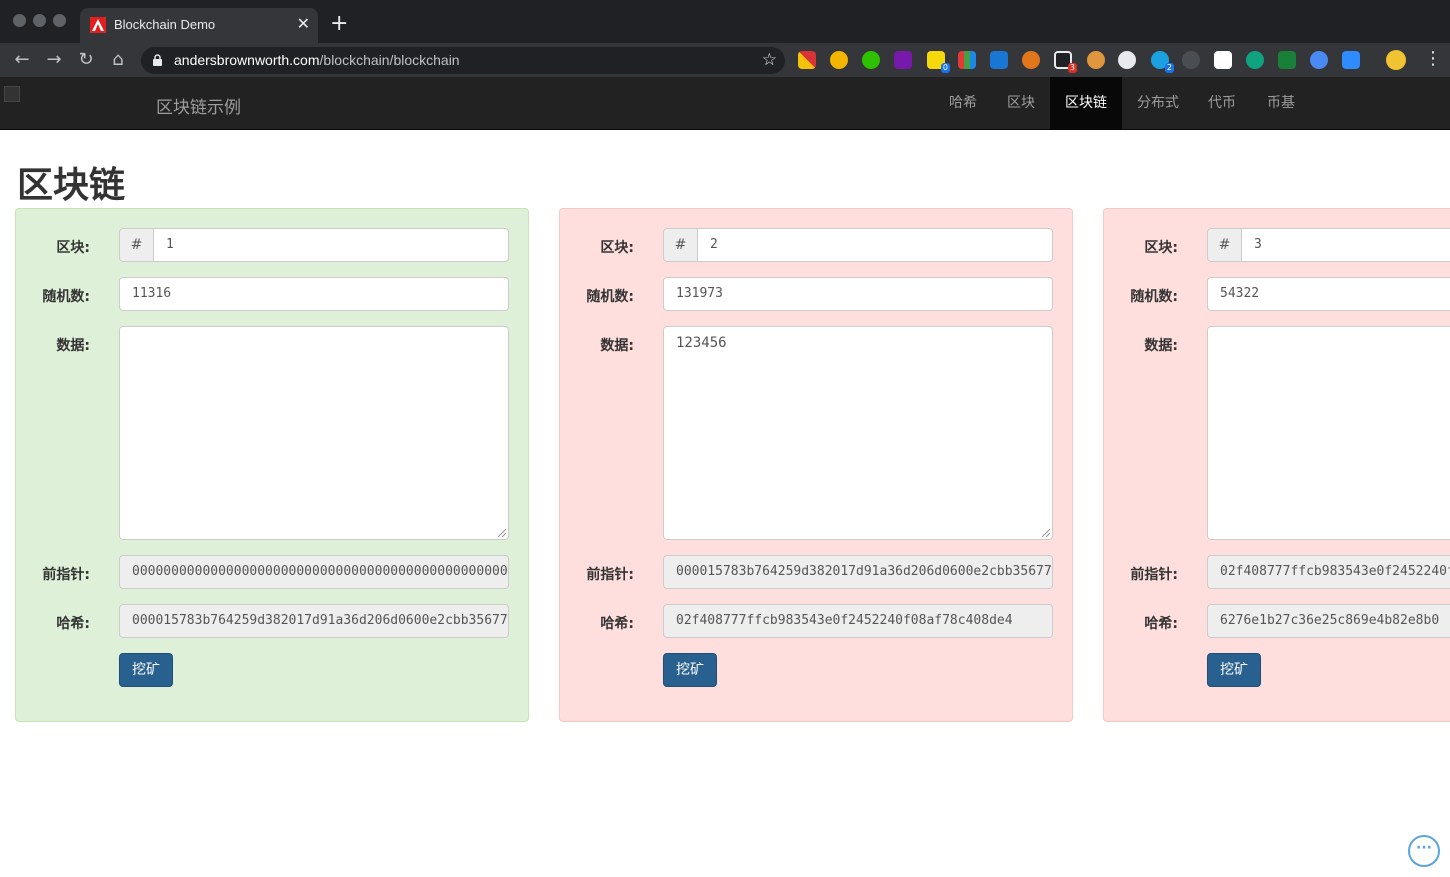  Describe the element at coordinates (769, 60) in the screenshot. I see `bookmark-star-icon: ☆` at that location.